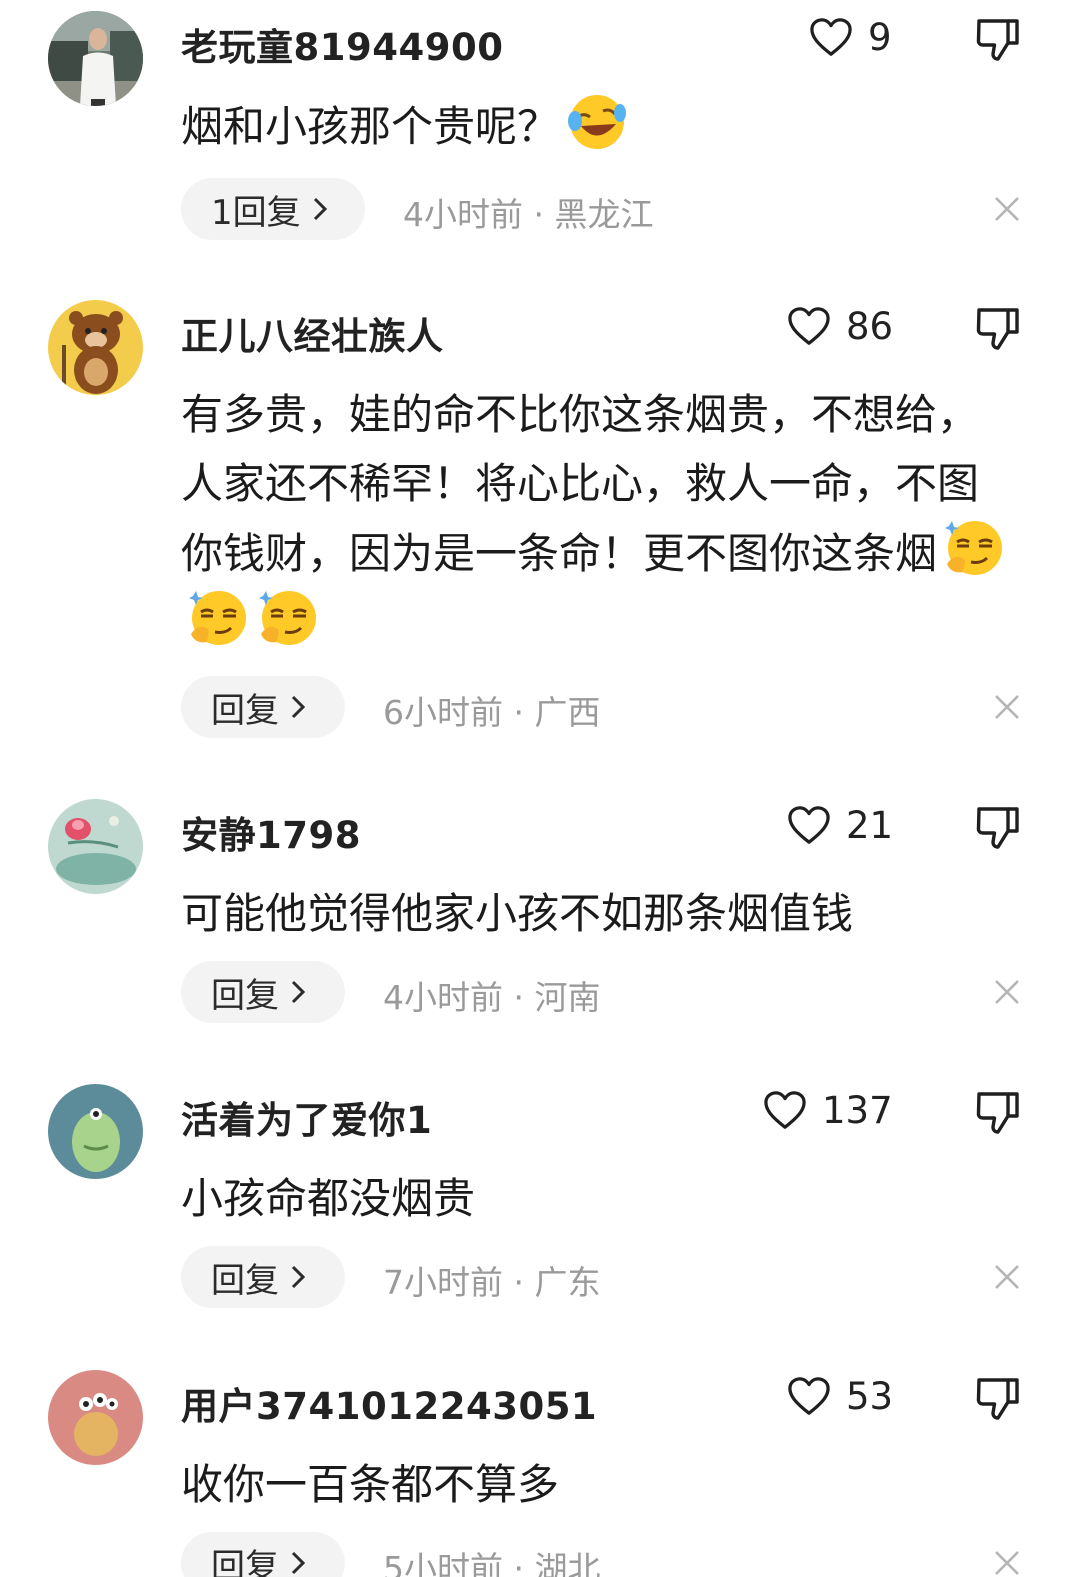  Describe the element at coordinates (256, 212) in the screenshot. I see `reply-label: 1回复` at that location.